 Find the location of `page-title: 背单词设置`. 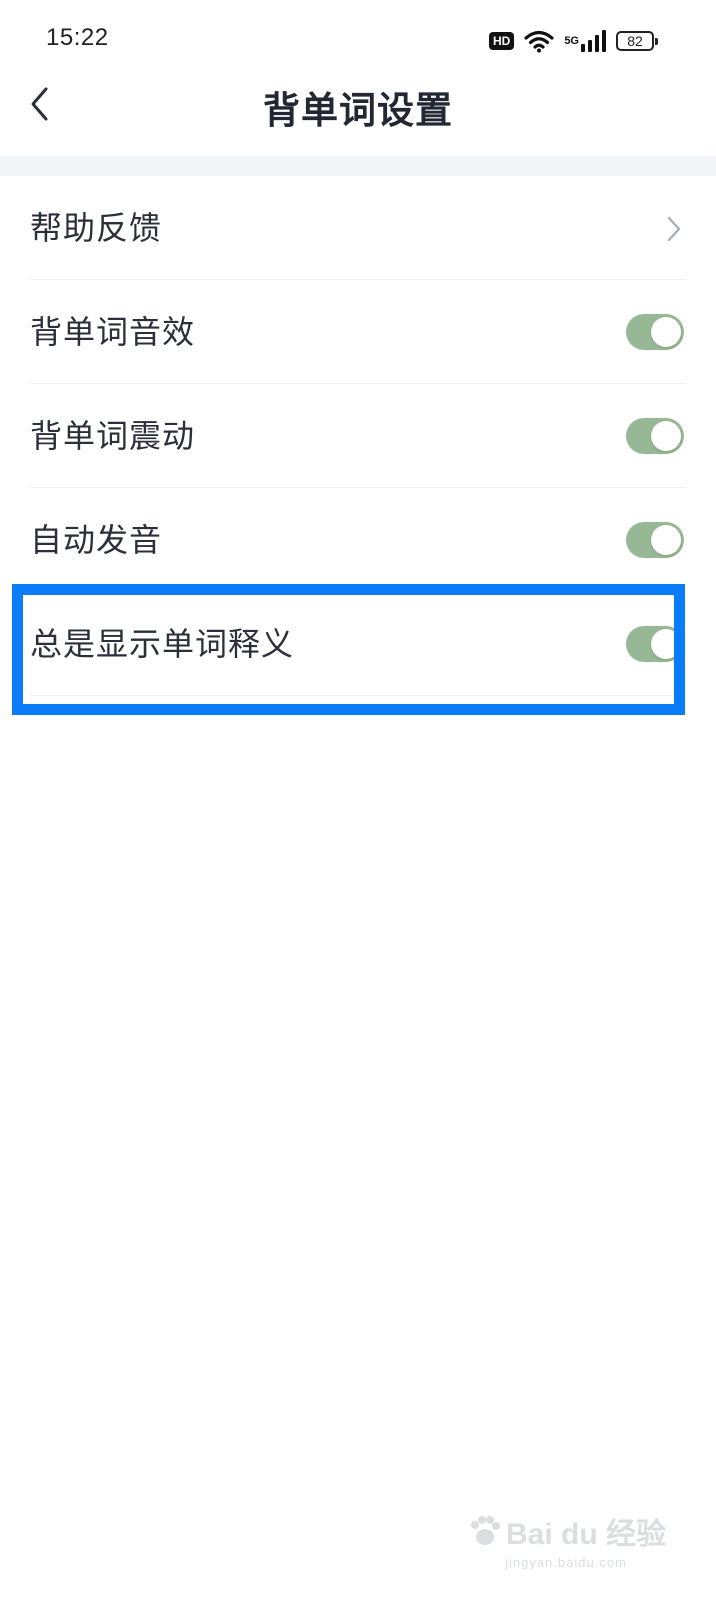

page-title: 背单词设置 is located at coordinates (358, 110).